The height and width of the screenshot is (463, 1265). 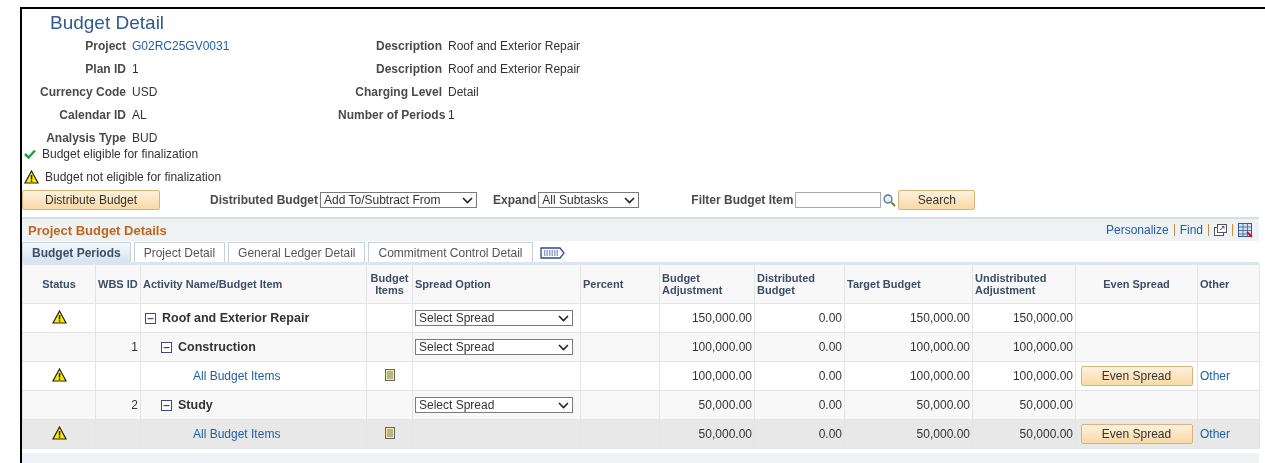 What do you see at coordinates (105, 46) in the screenshot?
I see `field-label: Project` at bounding box center [105, 46].